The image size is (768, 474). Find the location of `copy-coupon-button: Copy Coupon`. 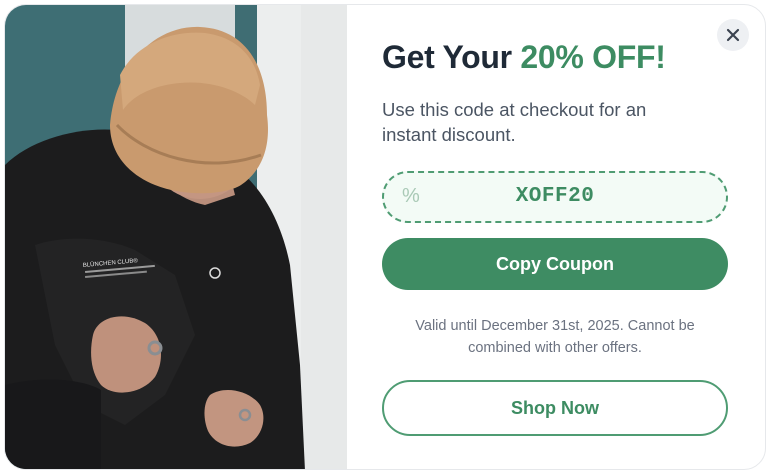

copy-coupon-button: Copy Coupon is located at coordinates (555, 264).